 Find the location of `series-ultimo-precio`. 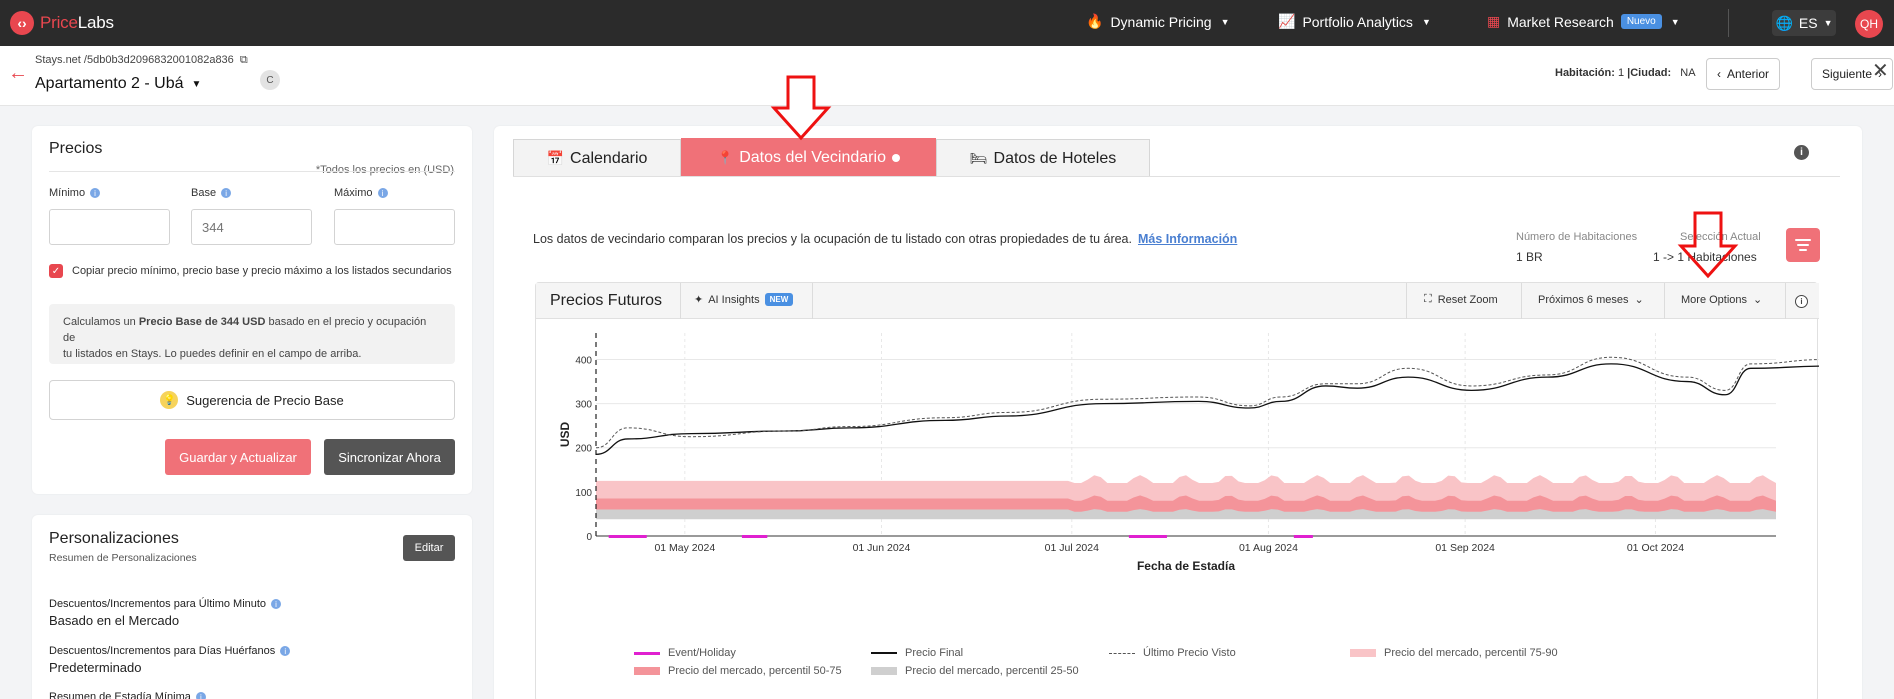

series-ultimo-precio is located at coordinates (1207, 402).